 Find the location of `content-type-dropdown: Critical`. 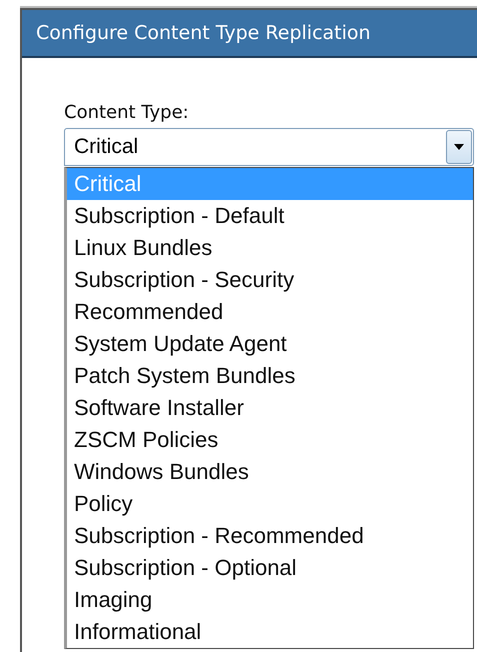

content-type-dropdown: Critical is located at coordinates (269, 147).